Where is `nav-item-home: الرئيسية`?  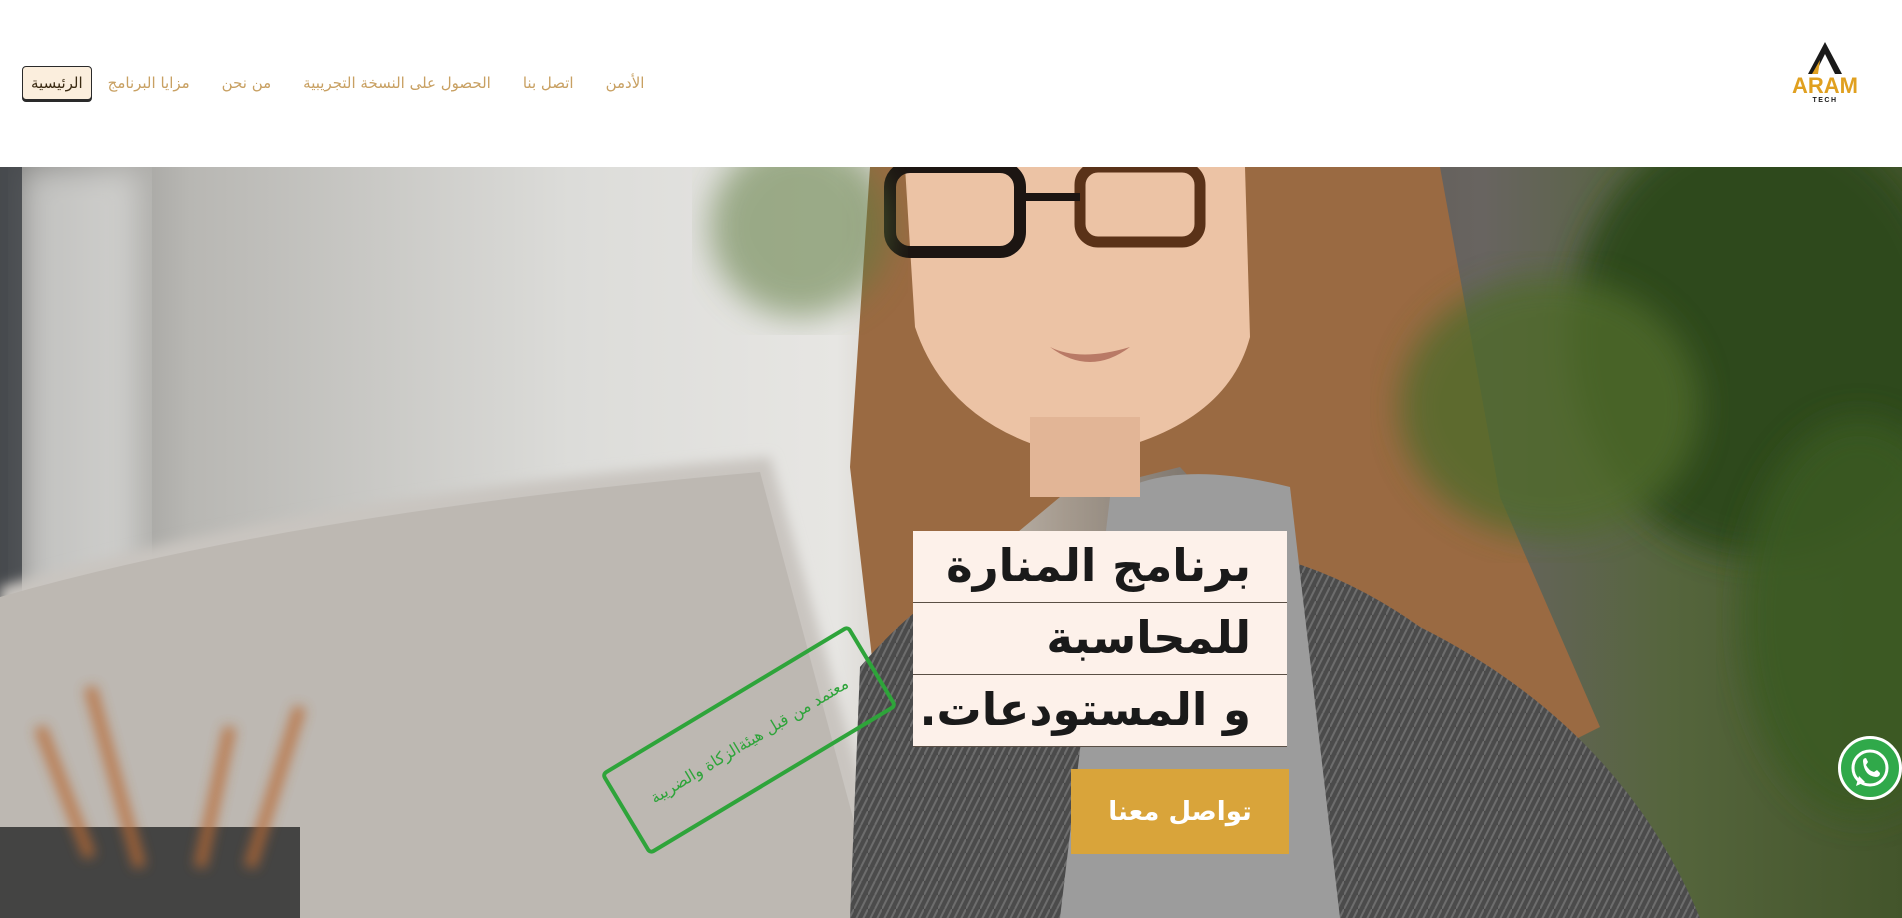 nav-item-home: الرئيسية is located at coordinates (57, 83).